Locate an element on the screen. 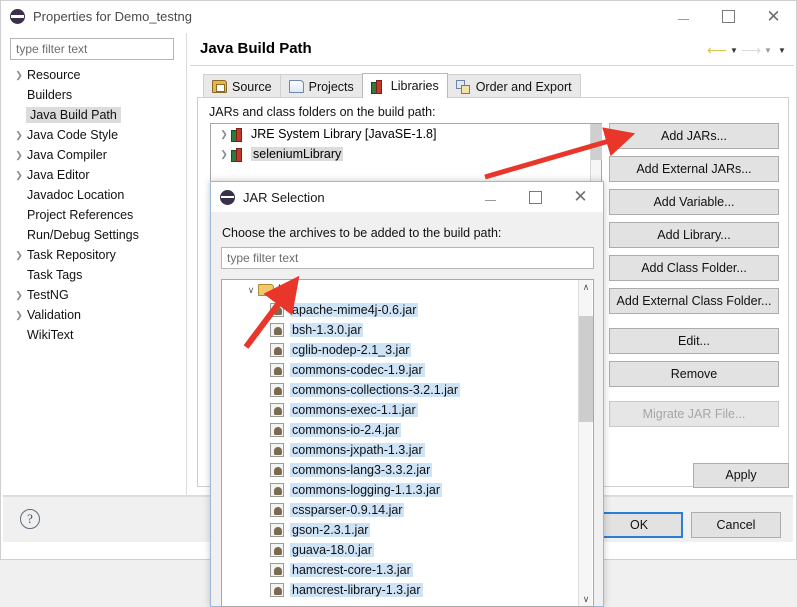 The image size is (797, 607). scroll-up-icon: ∧ is located at coordinates (586, 287).